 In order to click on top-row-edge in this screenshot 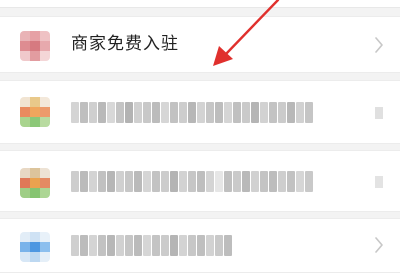, I will do `click(200, 4)`.